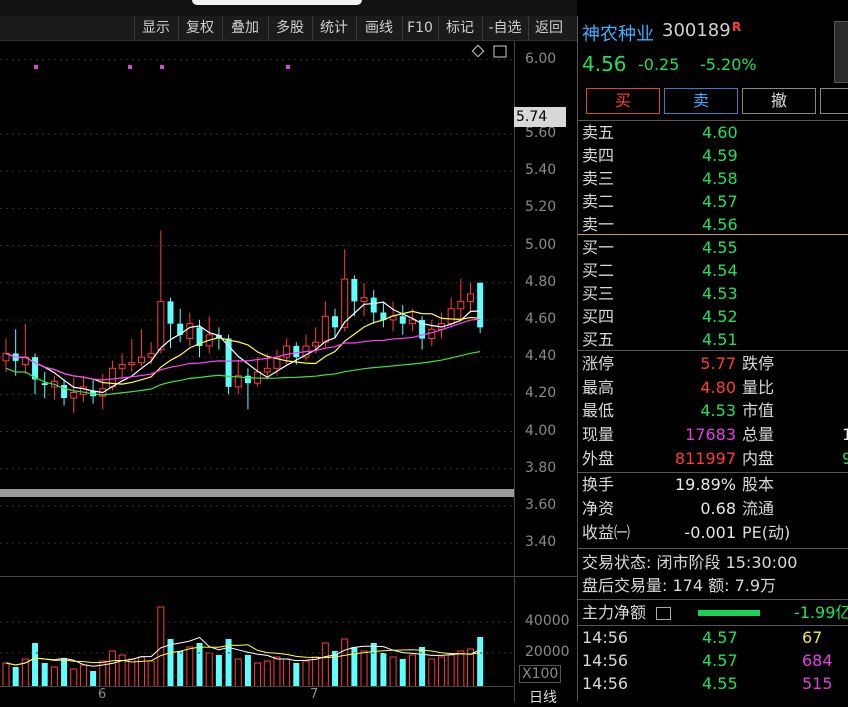  I want to click on tick-price: 4.57, so click(720, 637).